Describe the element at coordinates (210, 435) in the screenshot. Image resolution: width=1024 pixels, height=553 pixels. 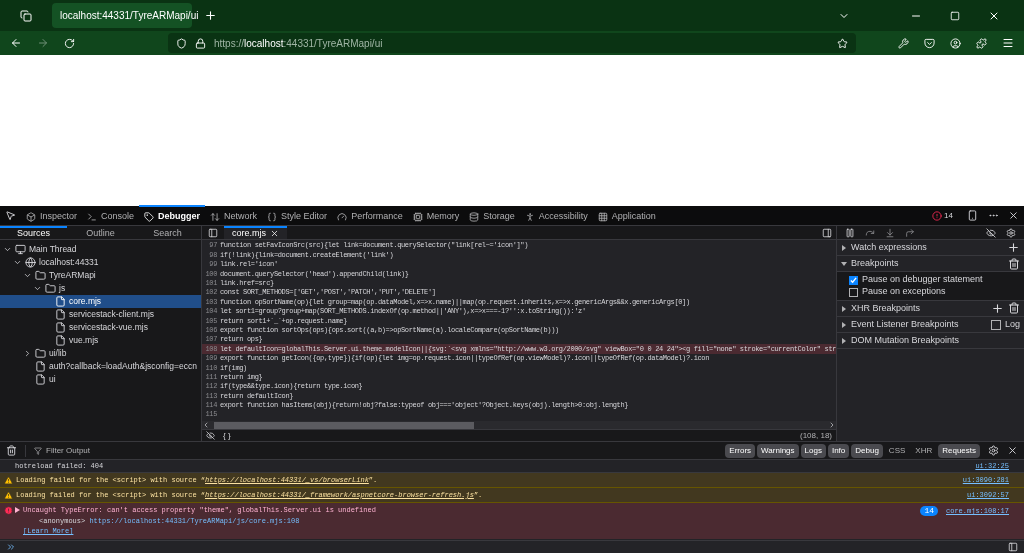
I see `blackbox-icon` at that location.